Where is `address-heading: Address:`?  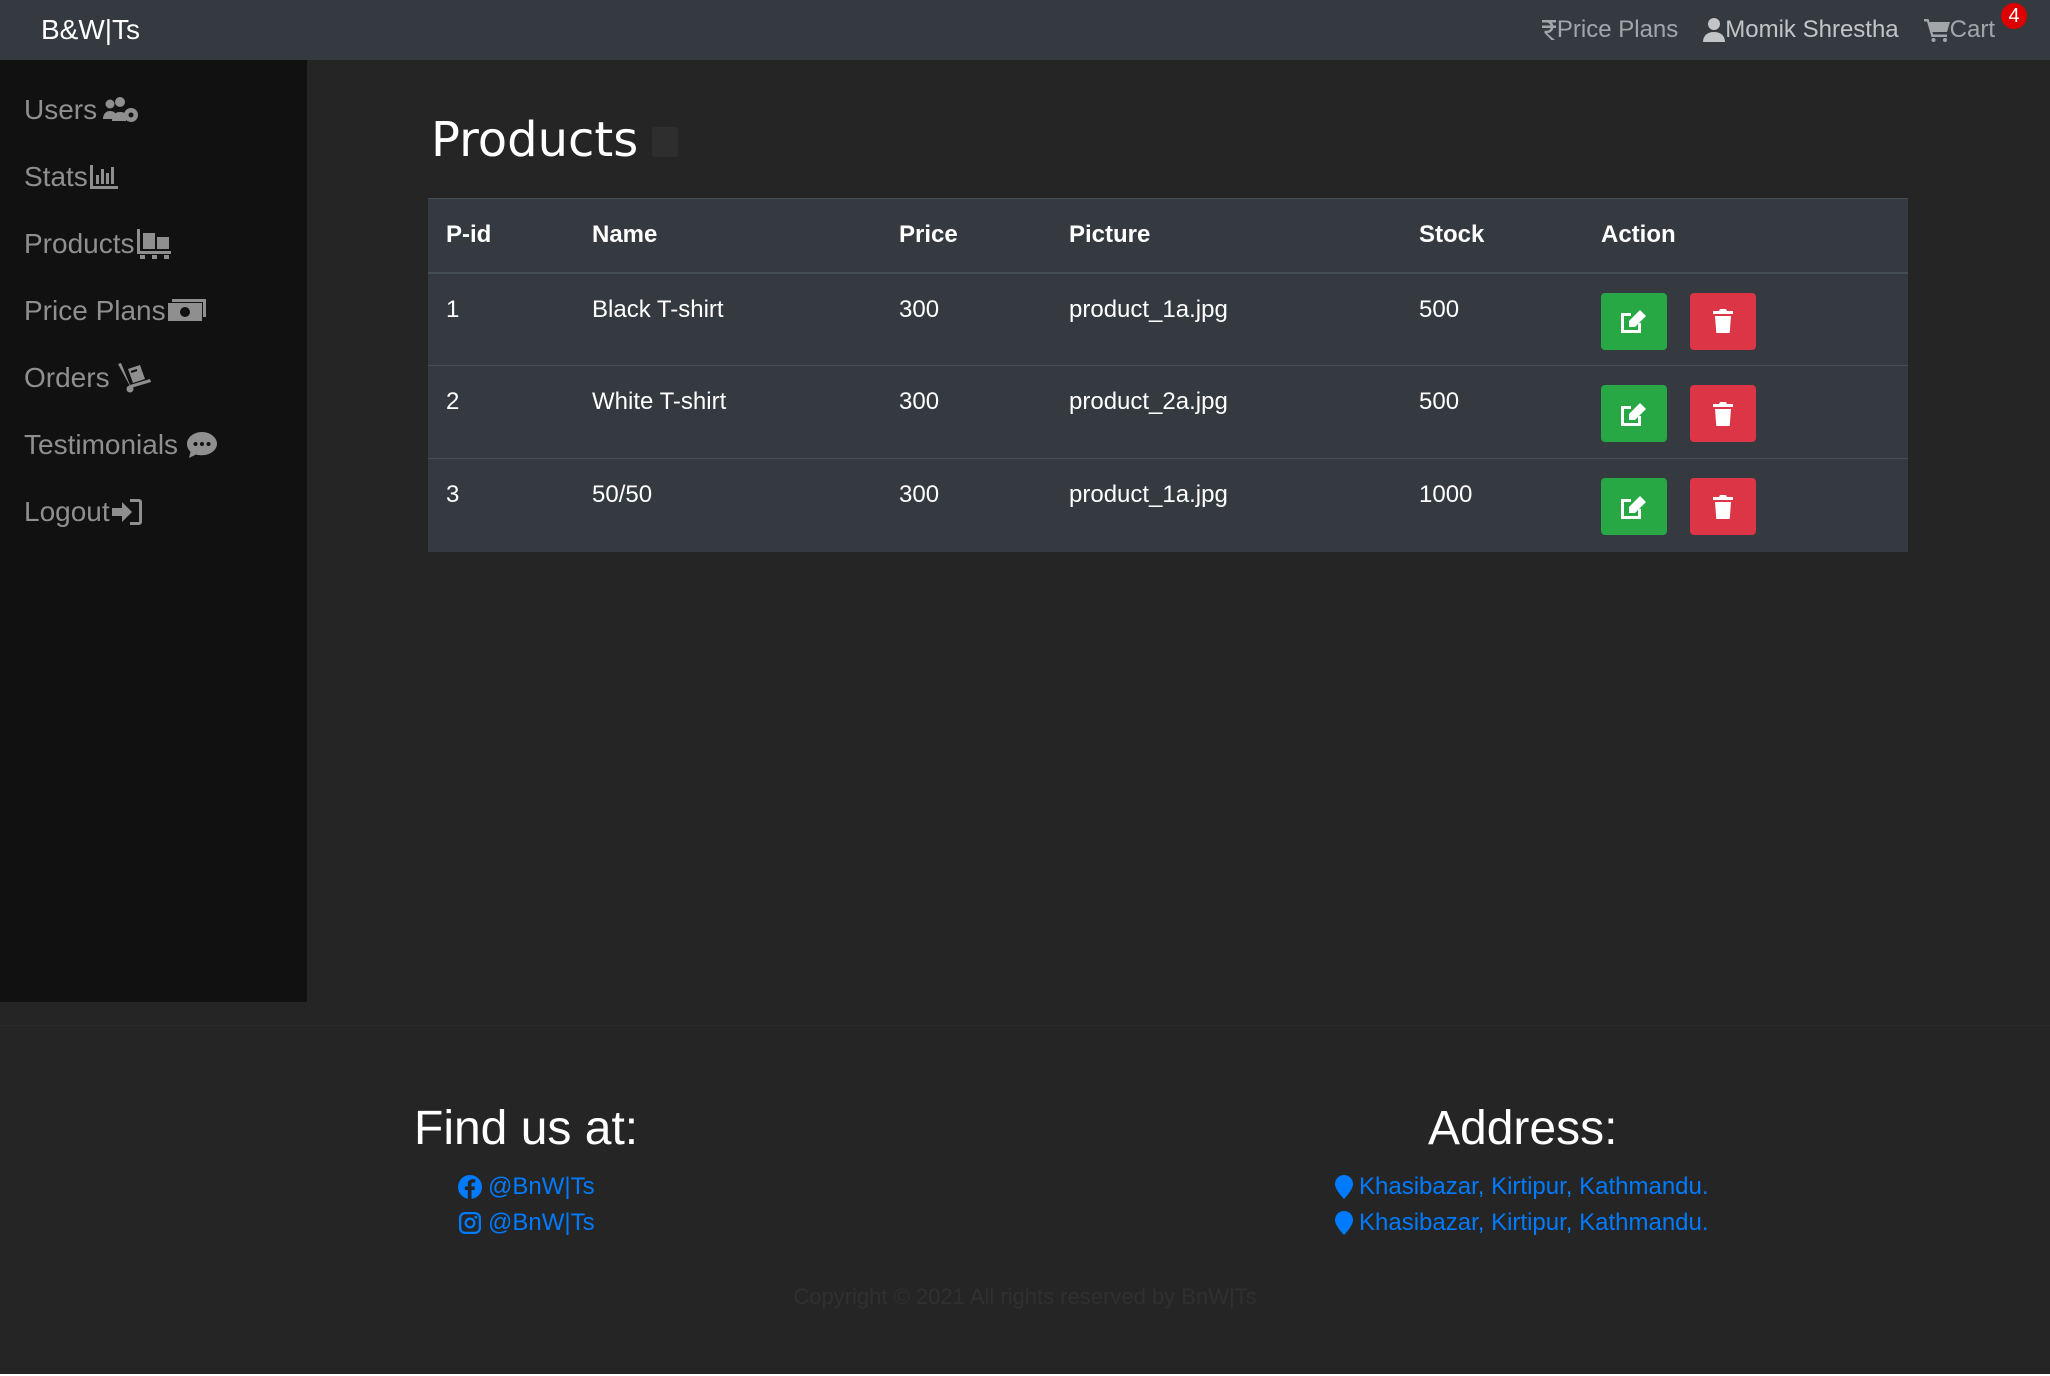
address-heading: Address: is located at coordinates (1523, 1128).